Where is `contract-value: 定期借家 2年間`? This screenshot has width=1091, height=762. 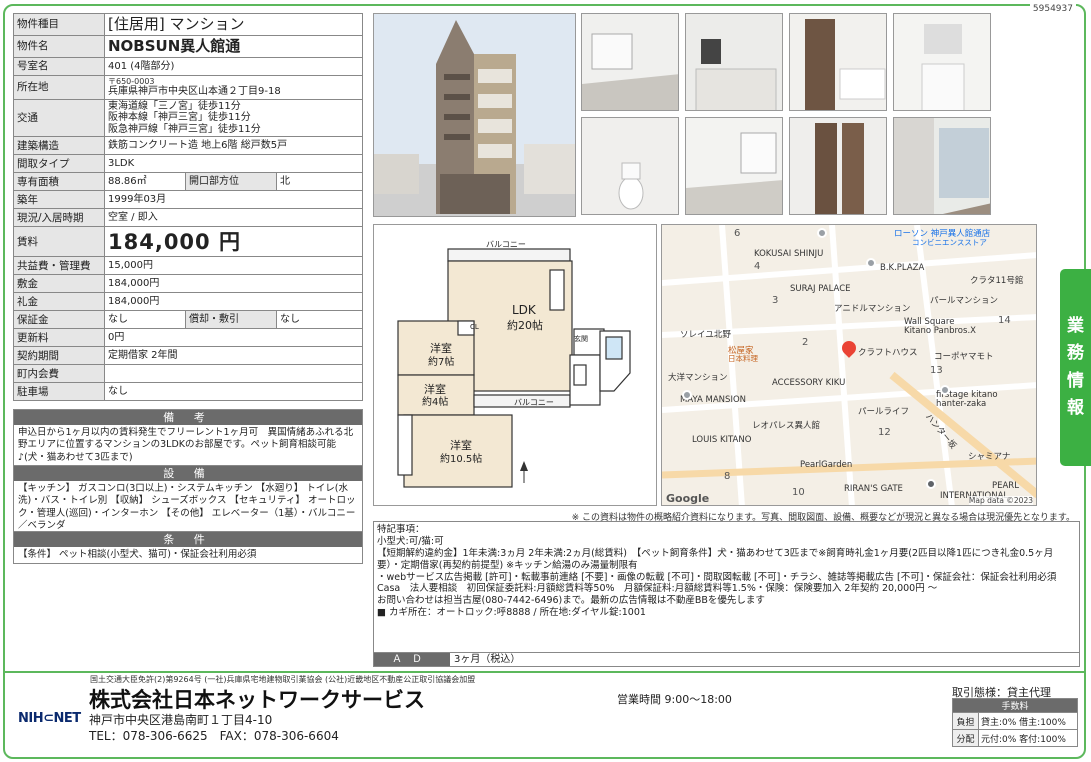
contract-value: 定期借家 2年間 is located at coordinates (233, 356).